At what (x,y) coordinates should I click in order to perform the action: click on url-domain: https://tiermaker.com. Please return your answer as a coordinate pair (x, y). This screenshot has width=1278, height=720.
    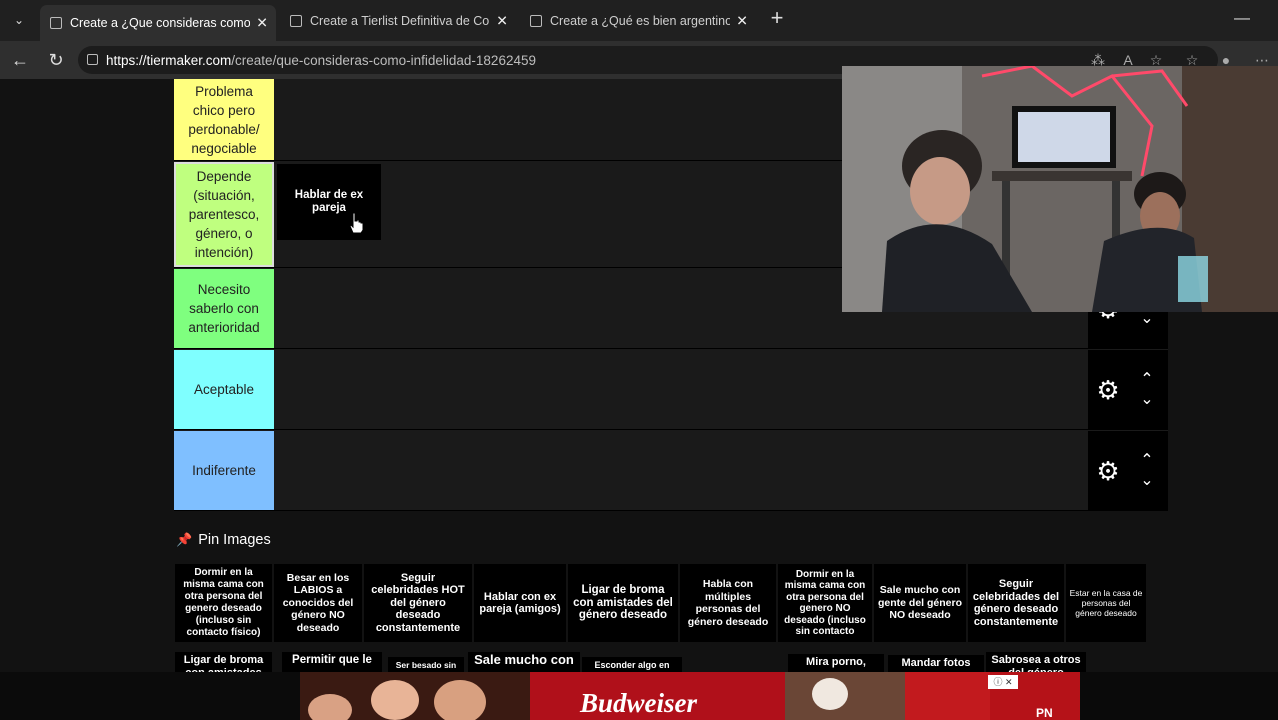
    Looking at the image, I should click on (169, 60).